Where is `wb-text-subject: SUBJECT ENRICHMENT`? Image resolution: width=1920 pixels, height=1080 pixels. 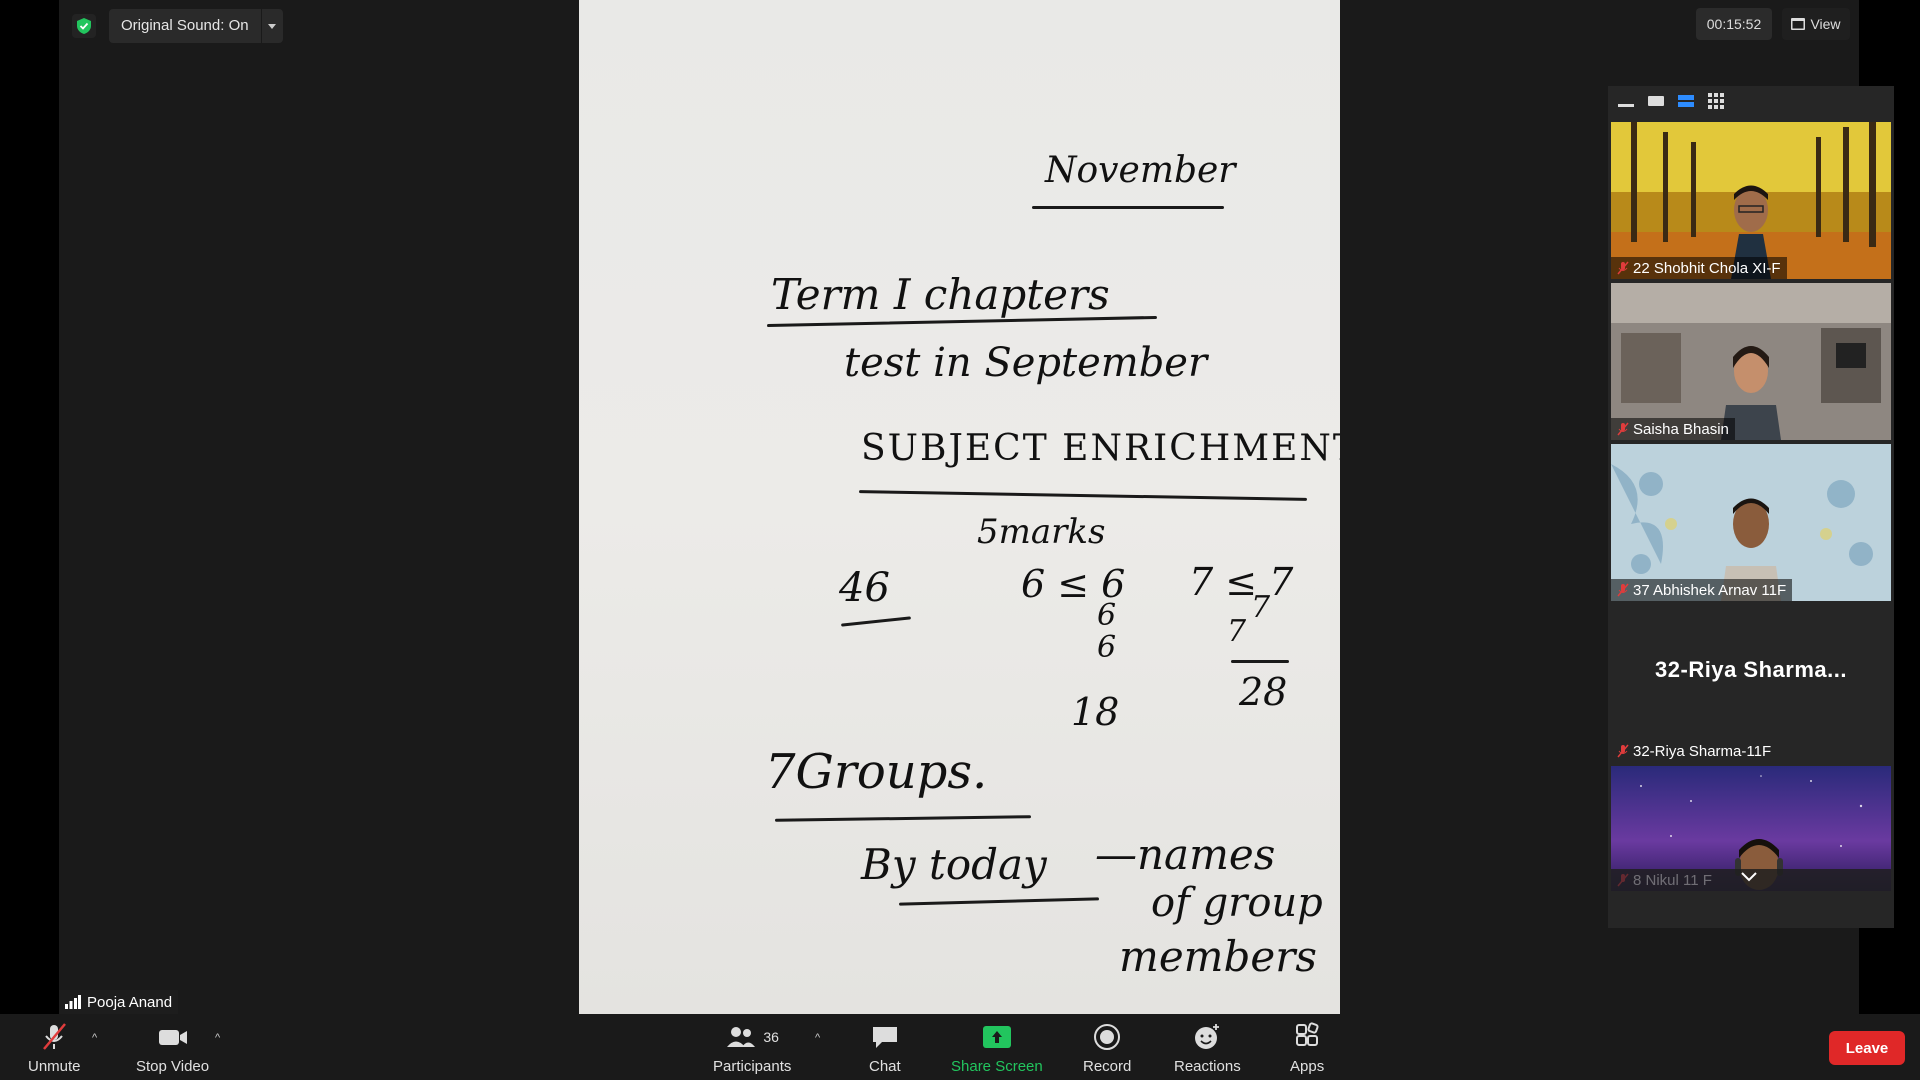
wb-text-subject: SUBJECT ENRICHMENT is located at coordinates (1100, 448).